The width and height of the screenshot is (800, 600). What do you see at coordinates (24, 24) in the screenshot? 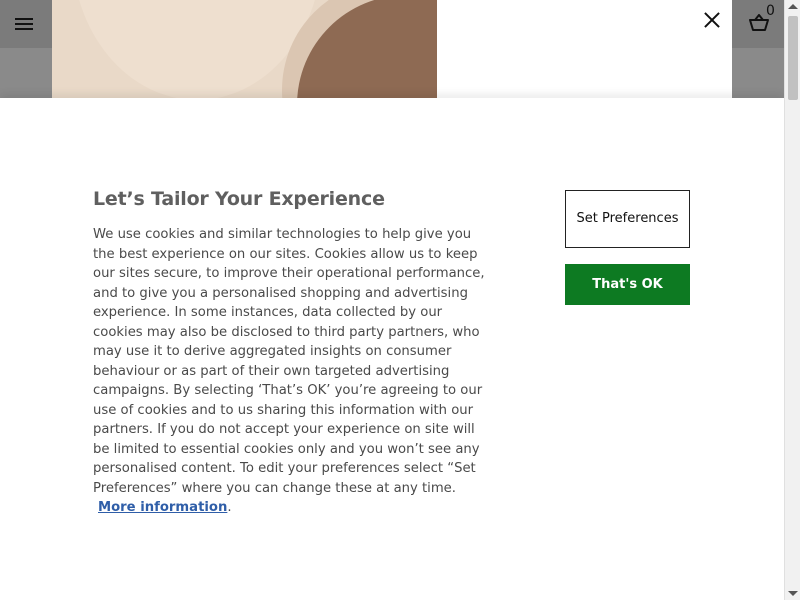
I see `hamburger-menu-icon` at bounding box center [24, 24].